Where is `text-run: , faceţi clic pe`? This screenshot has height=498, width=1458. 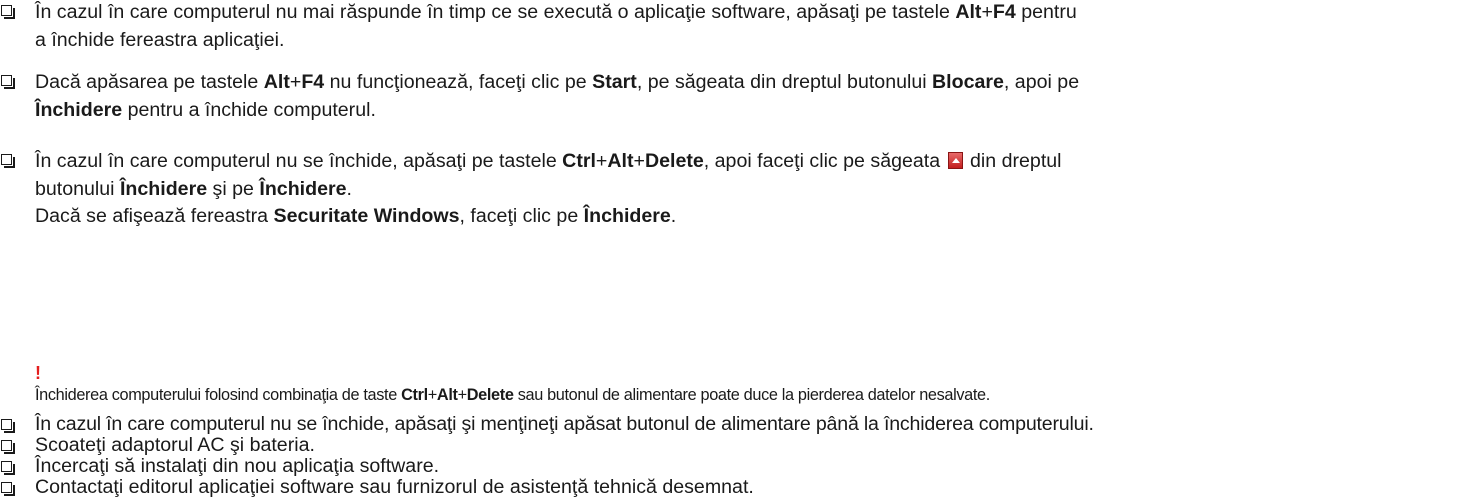
text-run: , faceţi clic pe is located at coordinates (521, 216).